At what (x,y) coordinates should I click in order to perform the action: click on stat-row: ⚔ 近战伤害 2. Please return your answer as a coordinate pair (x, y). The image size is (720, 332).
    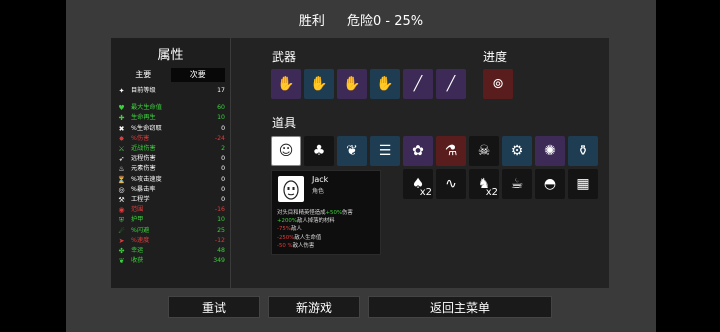
    Looking at the image, I should click on (171, 149).